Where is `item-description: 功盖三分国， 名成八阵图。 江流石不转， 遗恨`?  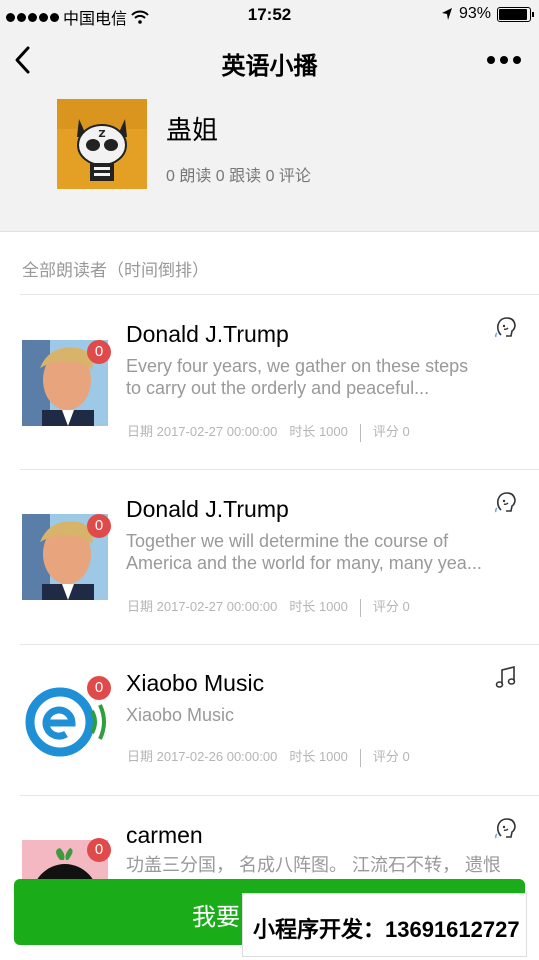 item-description: 功盖三分国， 名成八阵图。 江流石不转， 遗恨 is located at coordinates (321, 865).